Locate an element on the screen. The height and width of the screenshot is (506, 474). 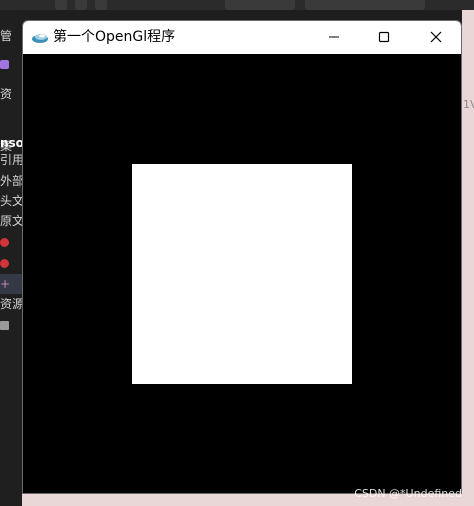
add-icon: + is located at coordinates (5, 284).